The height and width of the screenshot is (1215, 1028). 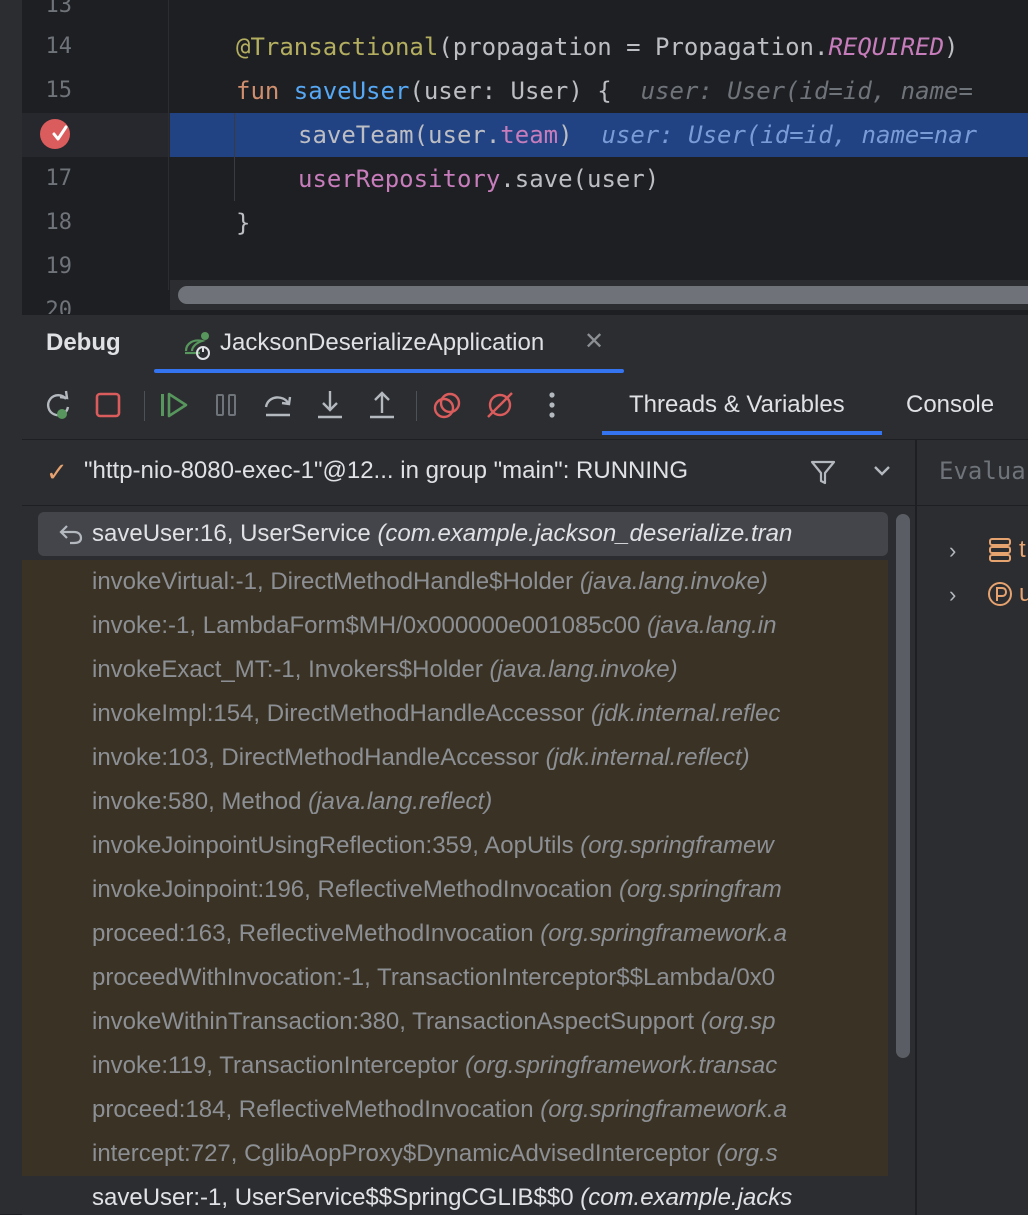 I want to click on gutter-divider, so click(x=168, y=145).